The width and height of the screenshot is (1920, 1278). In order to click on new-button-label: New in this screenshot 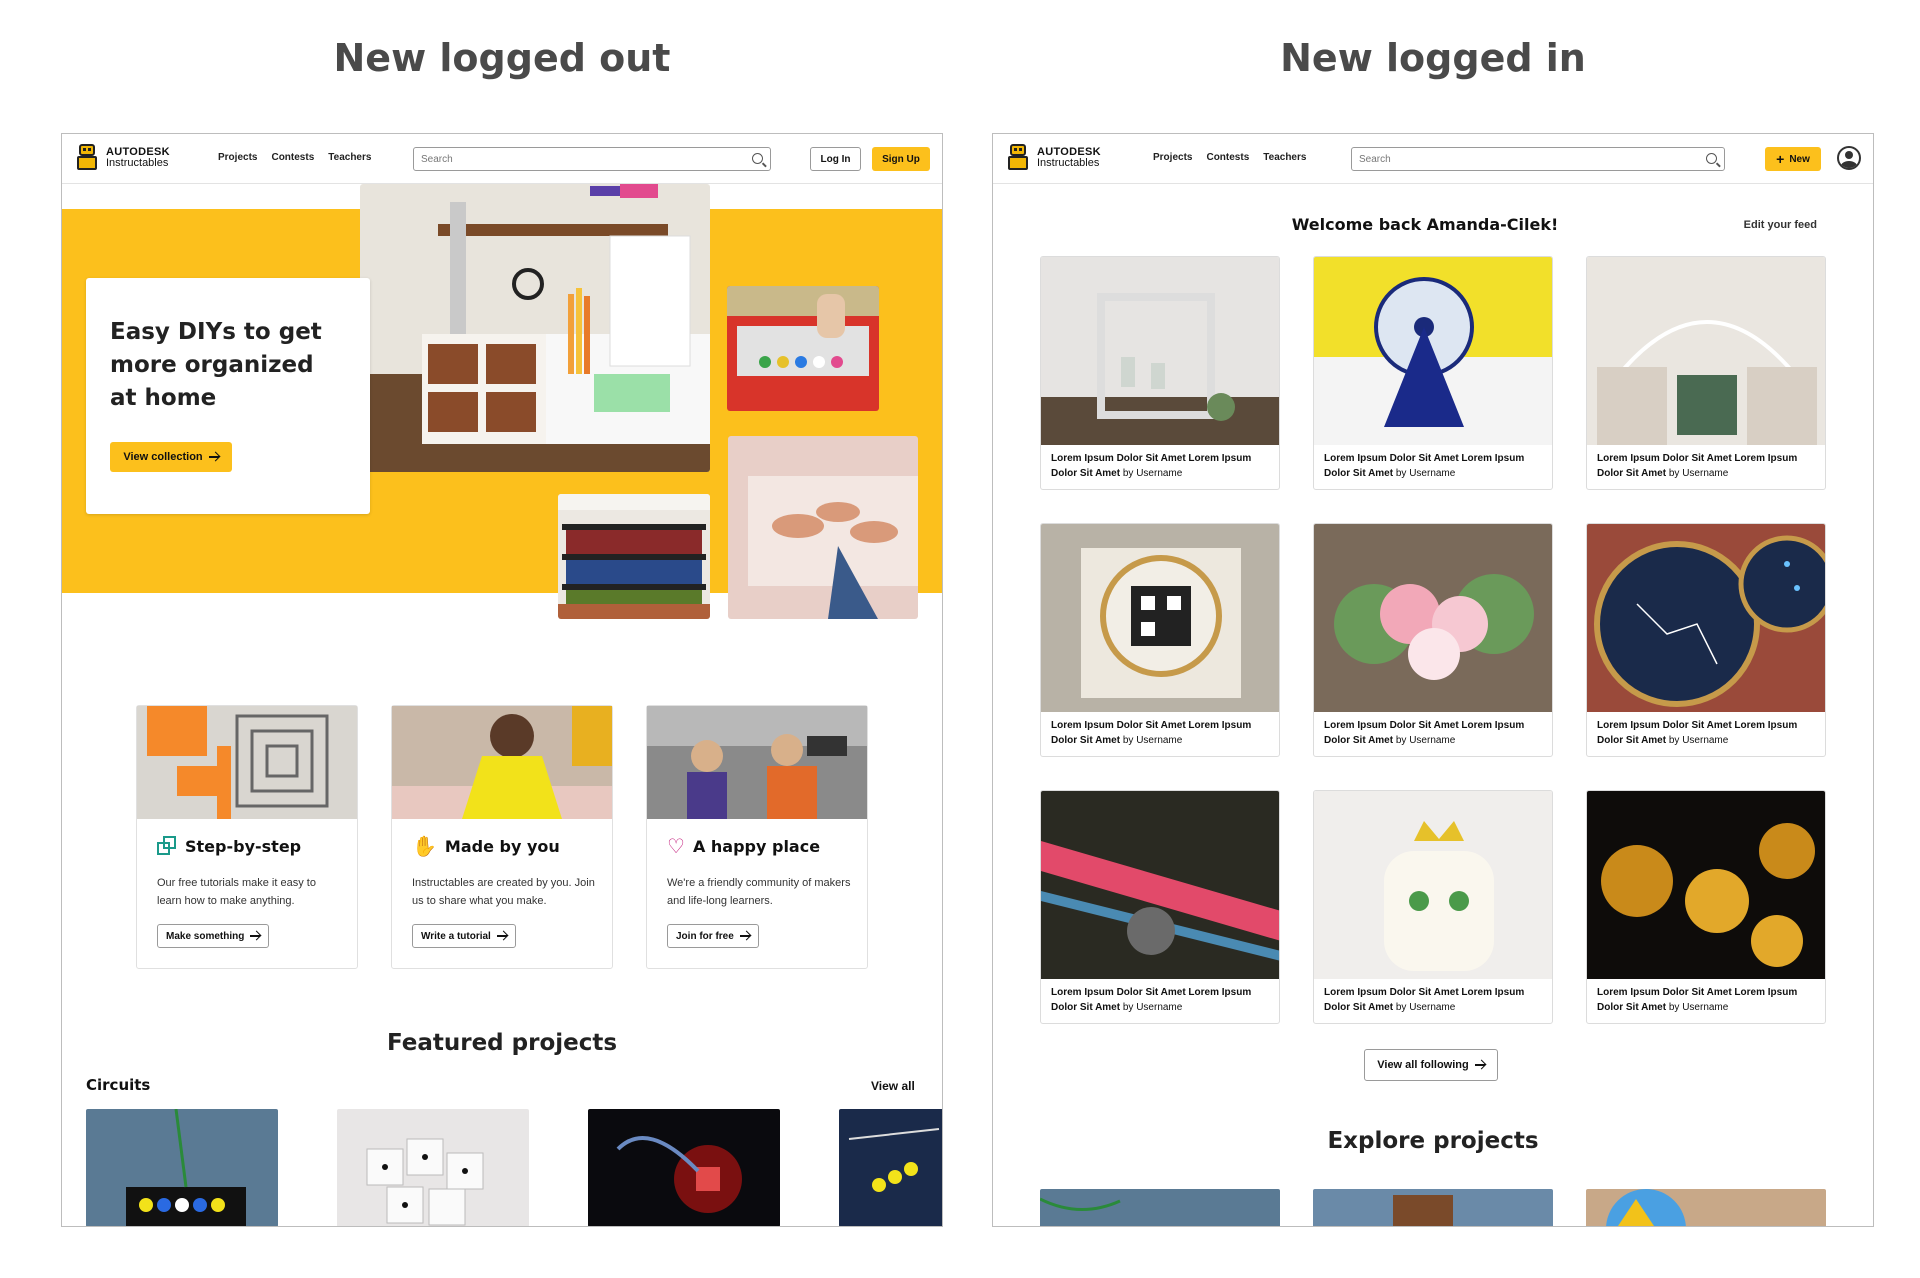, I will do `click(1799, 159)`.